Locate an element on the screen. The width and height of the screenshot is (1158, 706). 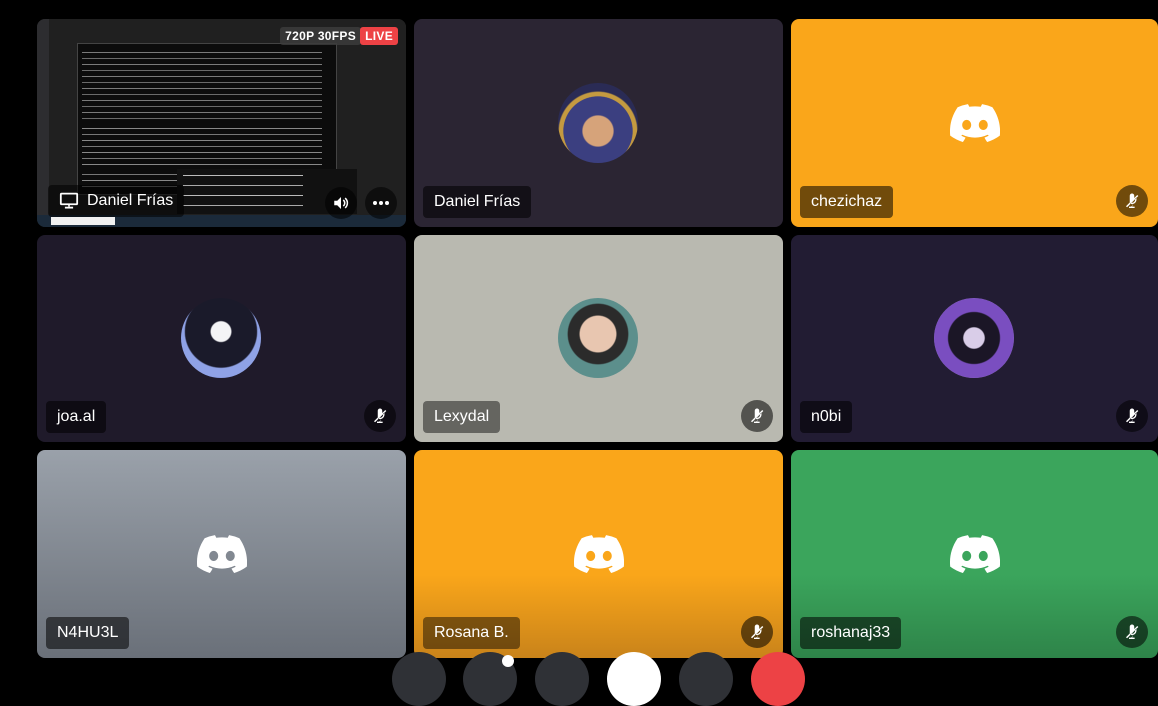
volume-button is located at coordinates (341, 203).